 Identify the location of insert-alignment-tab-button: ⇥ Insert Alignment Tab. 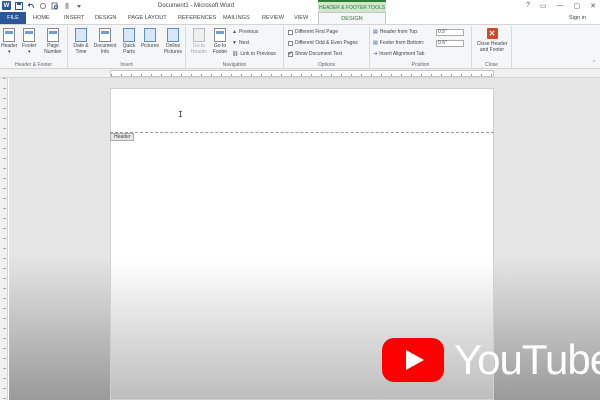
(398, 54).